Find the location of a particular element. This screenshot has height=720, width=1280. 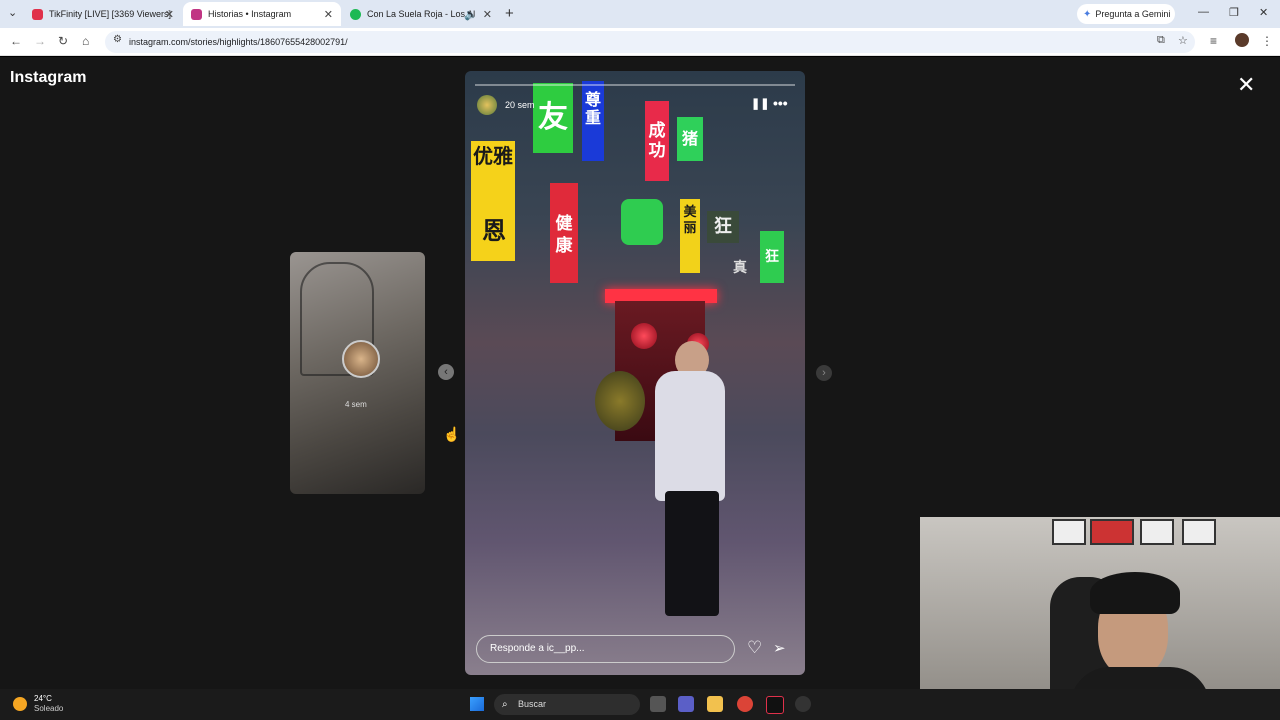

chrome-icon is located at coordinates (745, 704).